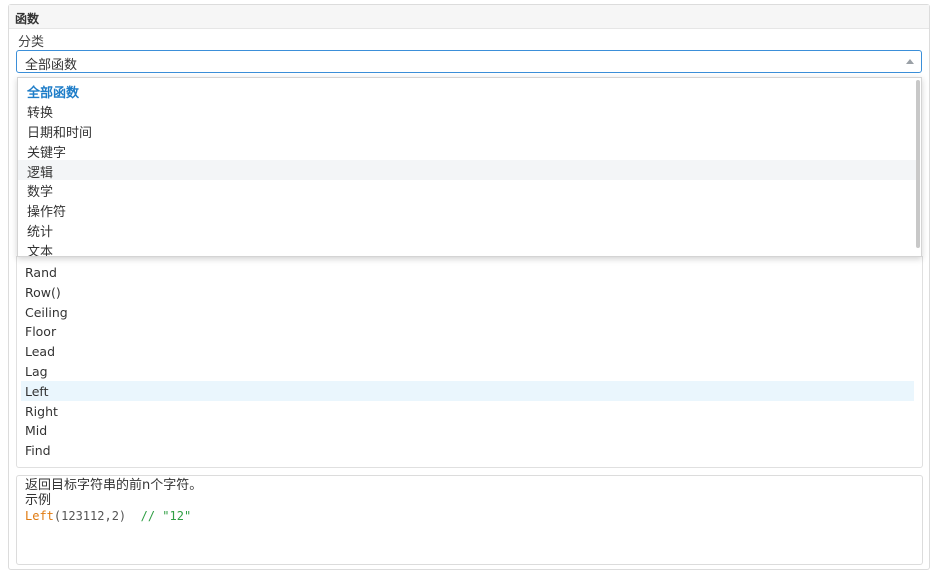  What do you see at coordinates (467, 247) in the screenshot?
I see `category-option-text: 文本` at bounding box center [467, 247].